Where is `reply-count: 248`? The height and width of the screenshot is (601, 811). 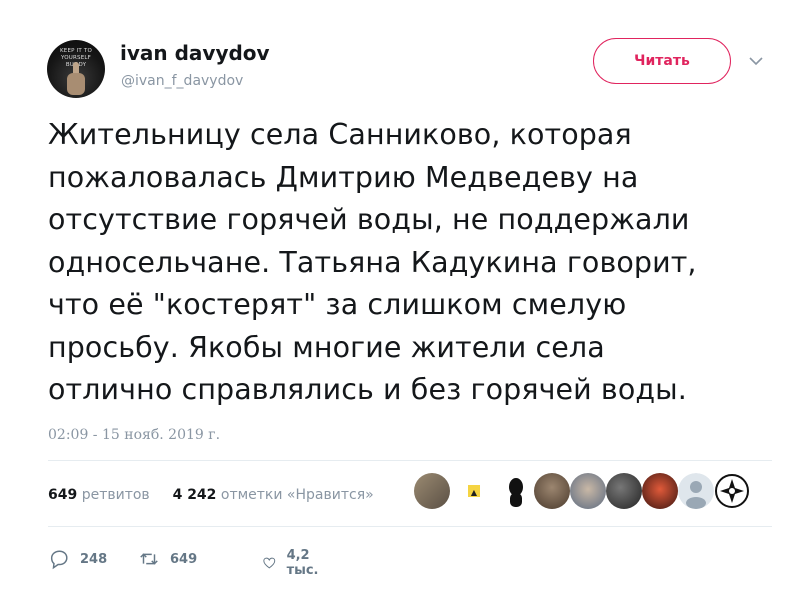
reply-count: 248 is located at coordinates (94, 559).